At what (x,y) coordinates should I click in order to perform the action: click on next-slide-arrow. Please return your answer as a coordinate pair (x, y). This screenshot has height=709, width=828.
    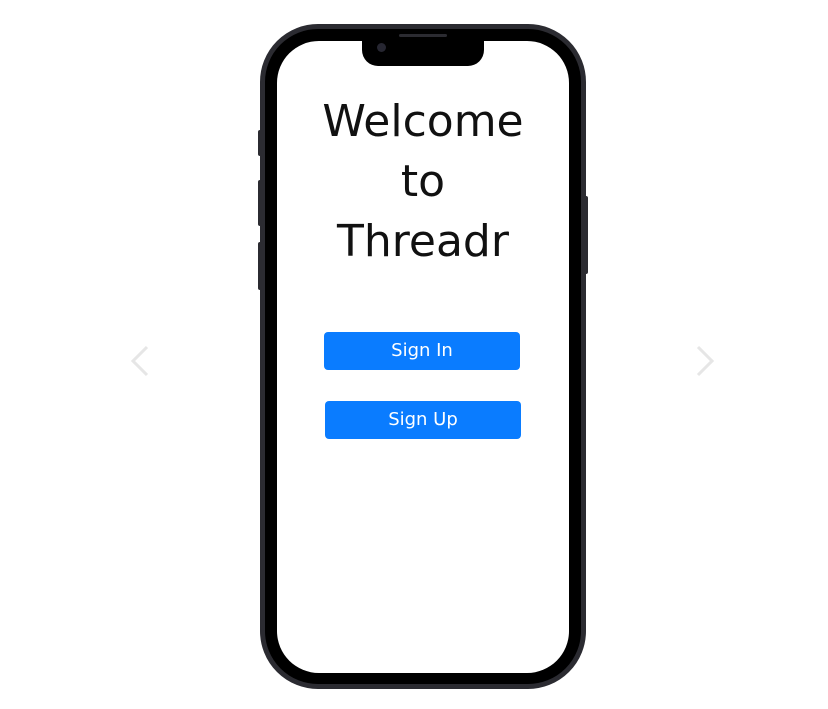
    Looking at the image, I should click on (705, 361).